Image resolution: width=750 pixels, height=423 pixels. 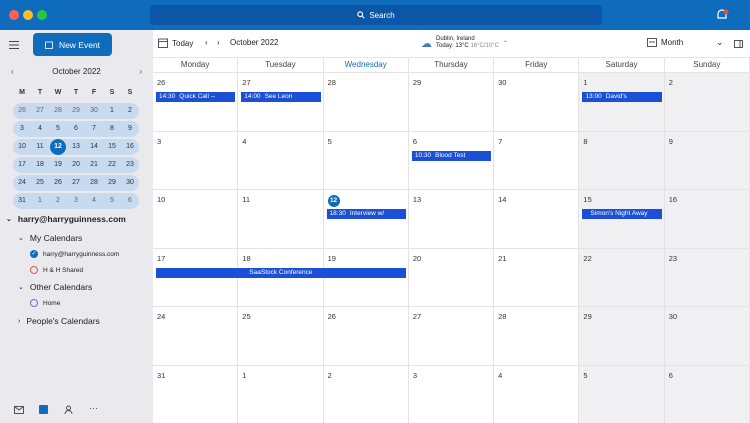 What do you see at coordinates (40, 147) in the screenshot?
I see `mini-day: 11` at bounding box center [40, 147].